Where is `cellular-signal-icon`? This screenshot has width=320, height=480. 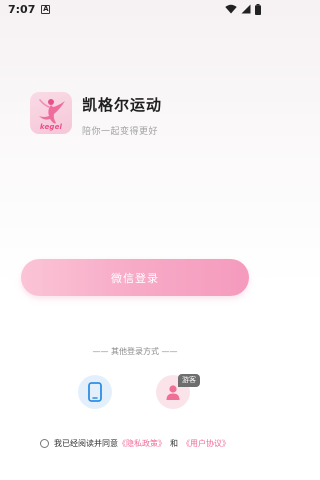 cellular-signal-icon is located at coordinates (246, 9).